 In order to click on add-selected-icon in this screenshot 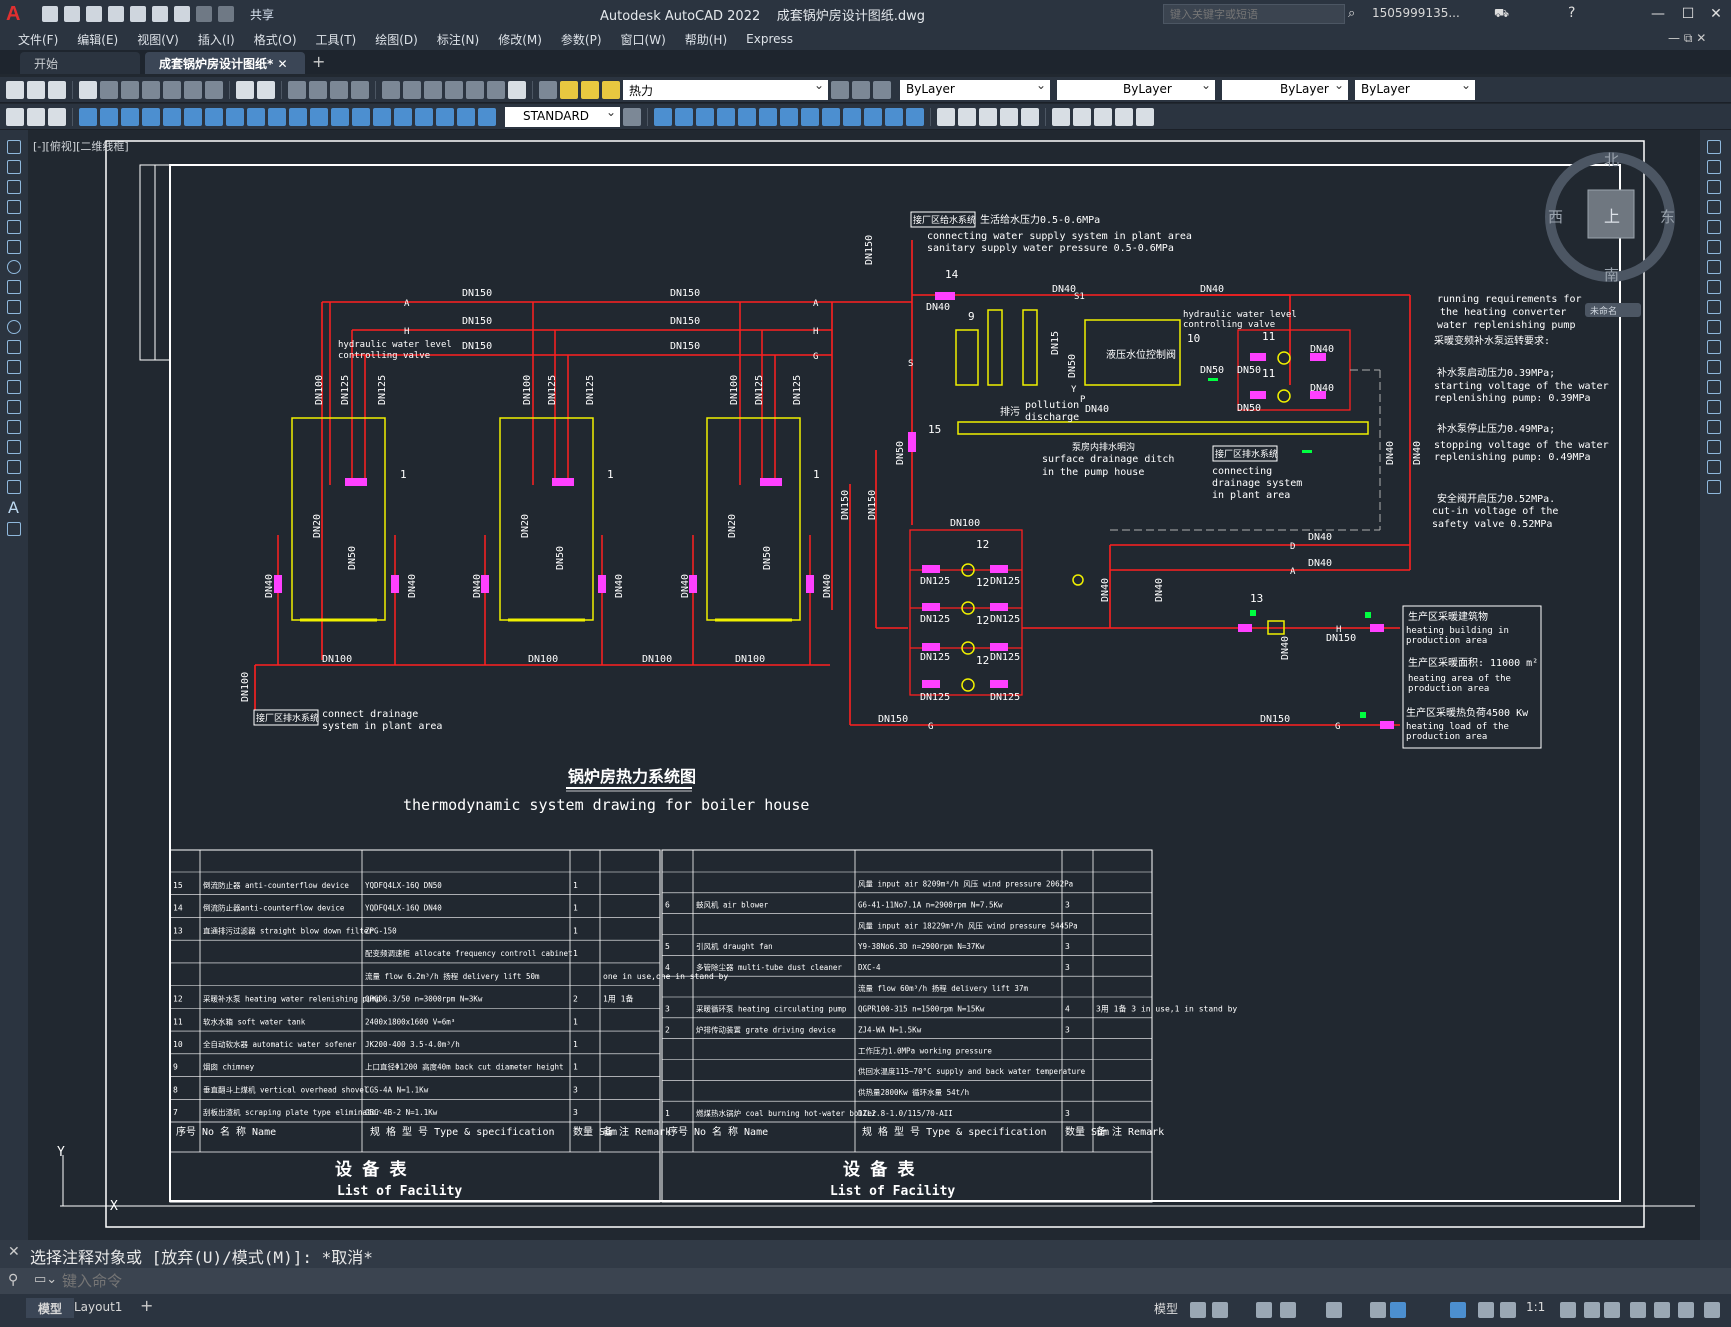, I will do `click(14, 529)`.